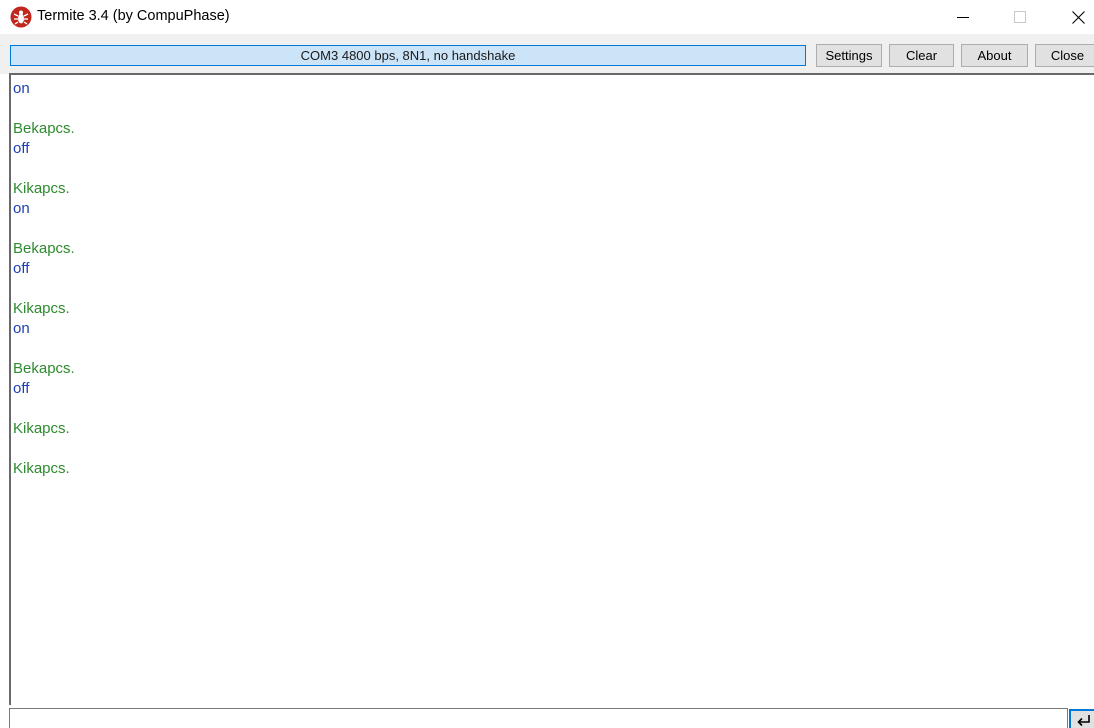  What do you see at coordinates (921, 55) in the screenshot?
I see `clear-button: Clear` at bounding box center [921, 55].